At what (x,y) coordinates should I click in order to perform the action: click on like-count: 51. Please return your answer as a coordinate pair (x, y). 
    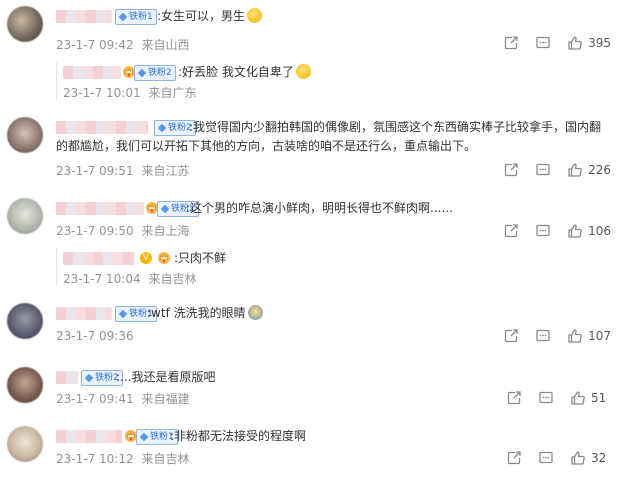
    Looking at the image, I should click on (599, 398).